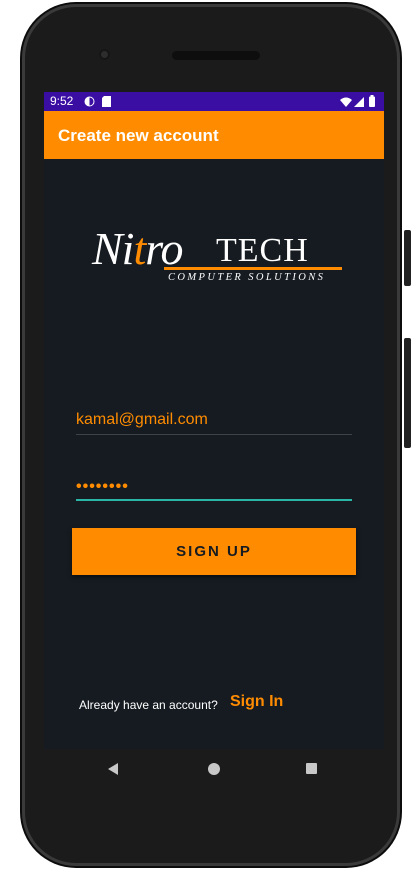 Image resolution: width=415 pixels, height=874 pixels. I want to click on logo-text-tech: TECH, so click(262, 250).